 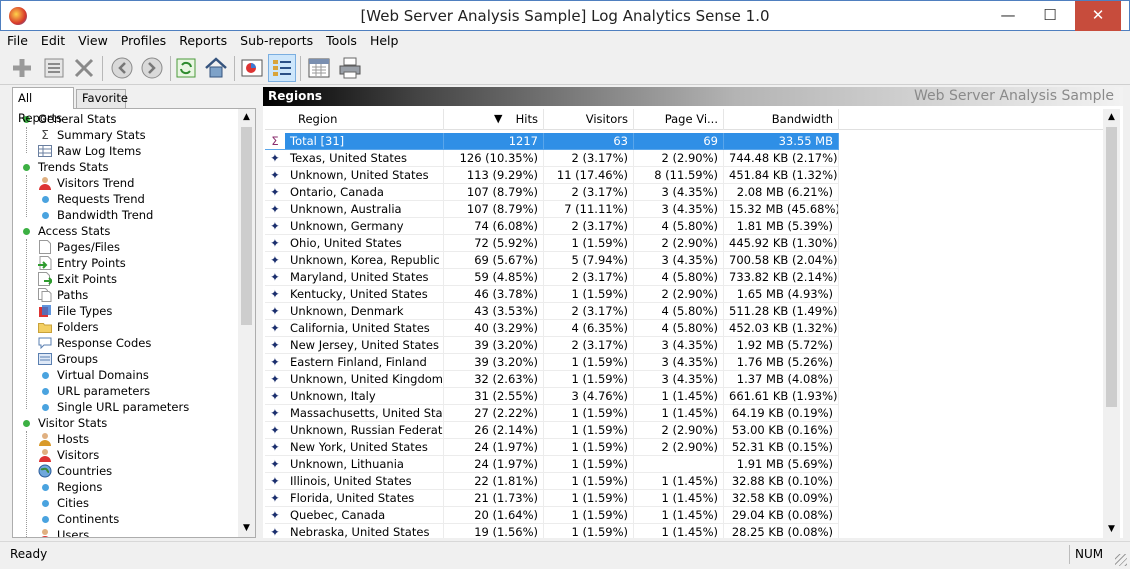 I want to click on menu-view: View, so click(x=92, y=39).